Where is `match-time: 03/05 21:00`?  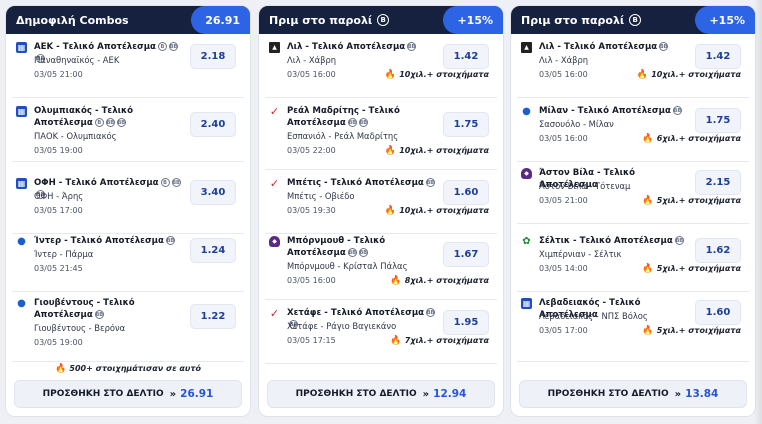 match-time: 03/05 21:00 is located at coordinates (58, 74).